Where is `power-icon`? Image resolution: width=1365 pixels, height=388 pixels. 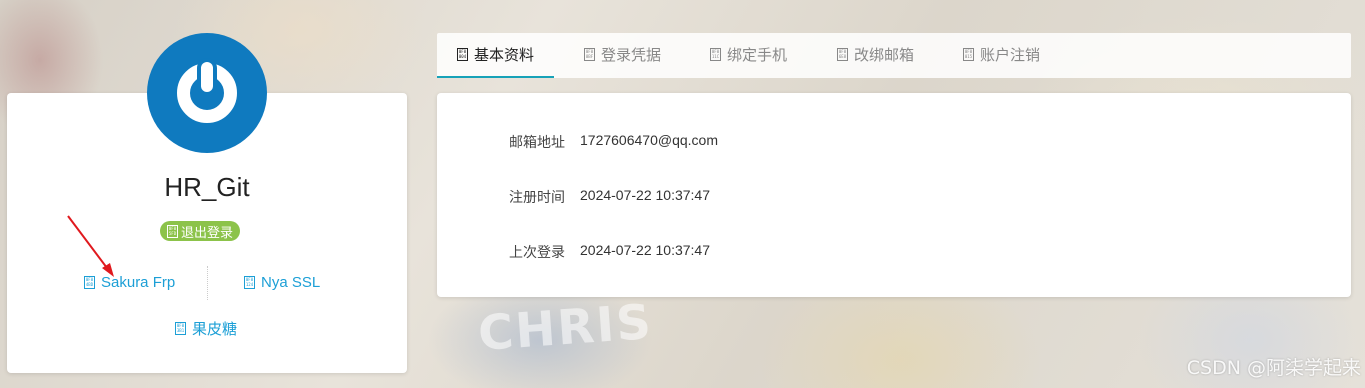
power-icon is located at coordinates (207, 92).